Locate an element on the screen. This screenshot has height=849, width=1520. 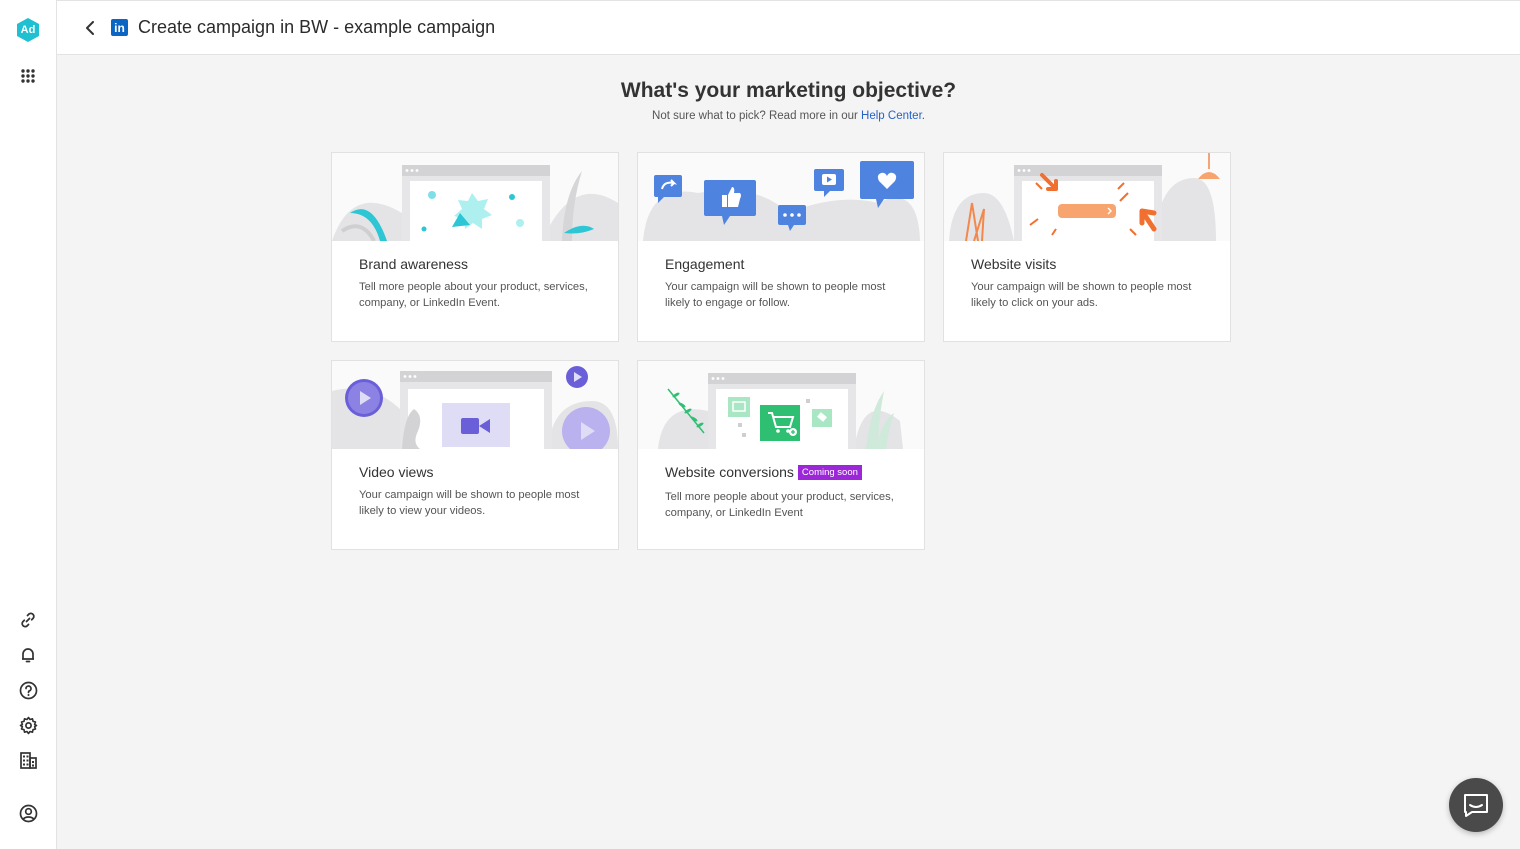
card-title: Brand awareness is located at coordinates (413, 264).